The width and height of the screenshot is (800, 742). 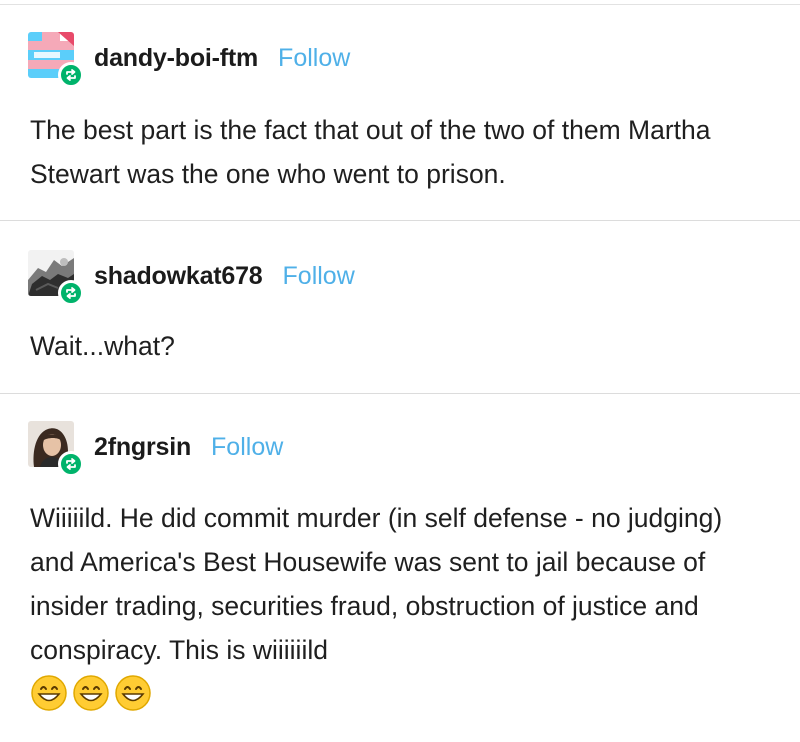 What do you see at coordinates (400, 4) in the screenshot?
I see `top-divider` at bounding box center [400, 4].